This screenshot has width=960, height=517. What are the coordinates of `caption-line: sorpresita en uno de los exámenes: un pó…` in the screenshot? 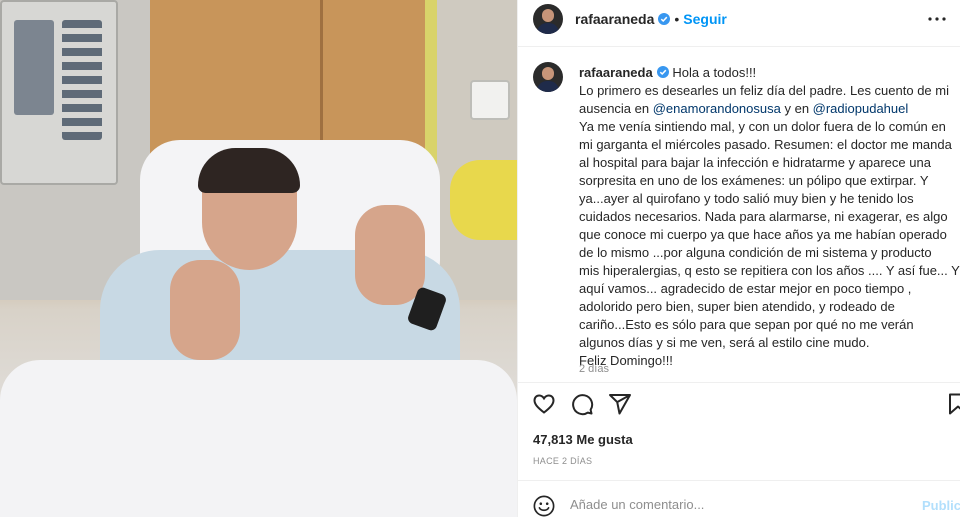 It's located at (754, 180).